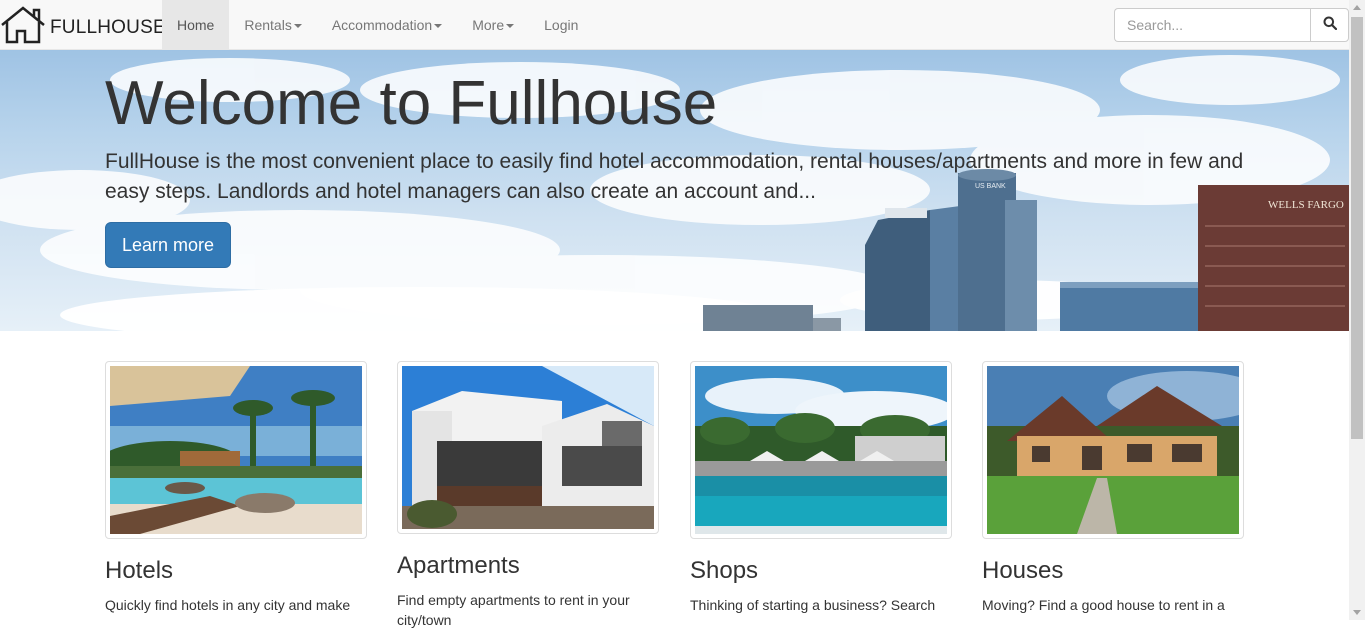 The width and height of the screenshot is (1365, 630). Describe the element at coordinates (1023, 570) in the screenshot. I see `houses-title: Houses` at that location.